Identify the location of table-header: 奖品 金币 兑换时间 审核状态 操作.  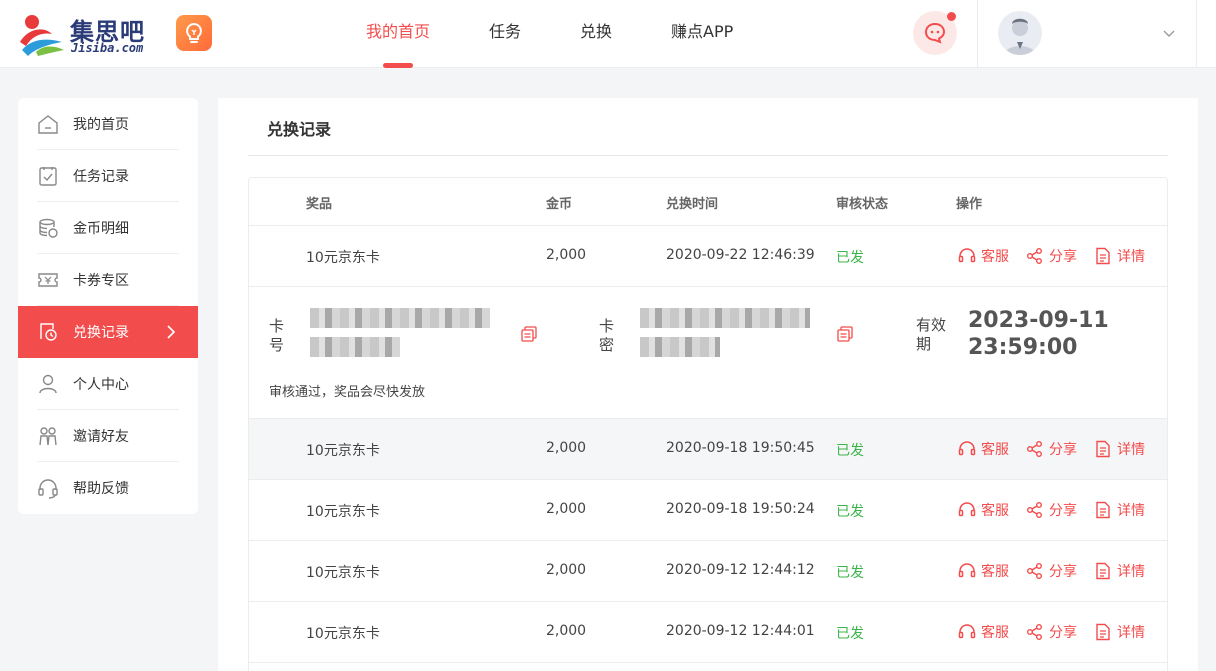
(708, 202).